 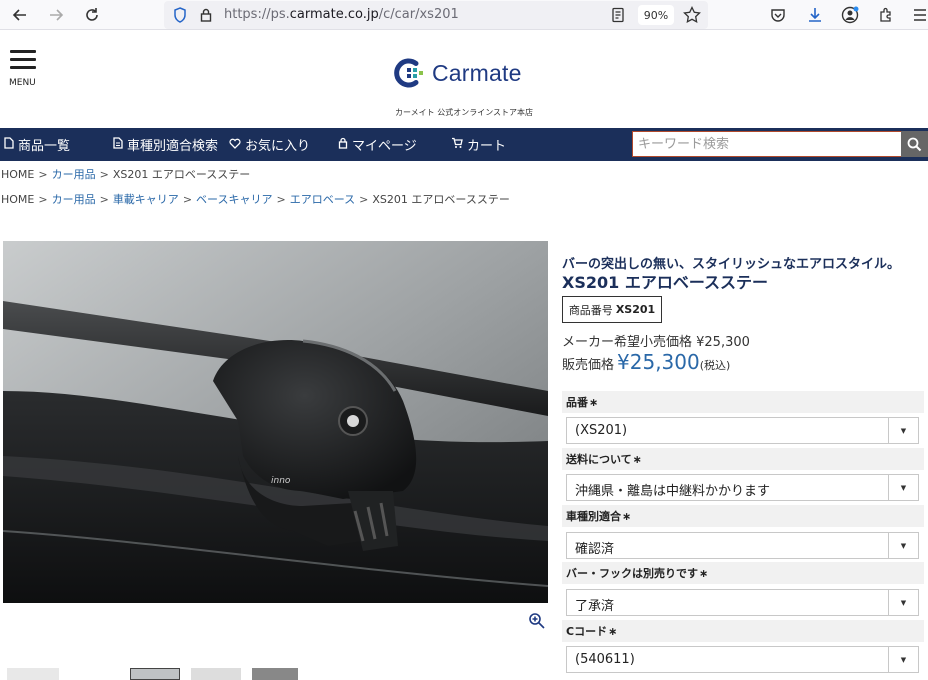 What do you see at coordinates (656, 342) in the screenshot?
I see `msrp: メーカー希望小売価格 ¥25,300` at bounding box center [656, 342].